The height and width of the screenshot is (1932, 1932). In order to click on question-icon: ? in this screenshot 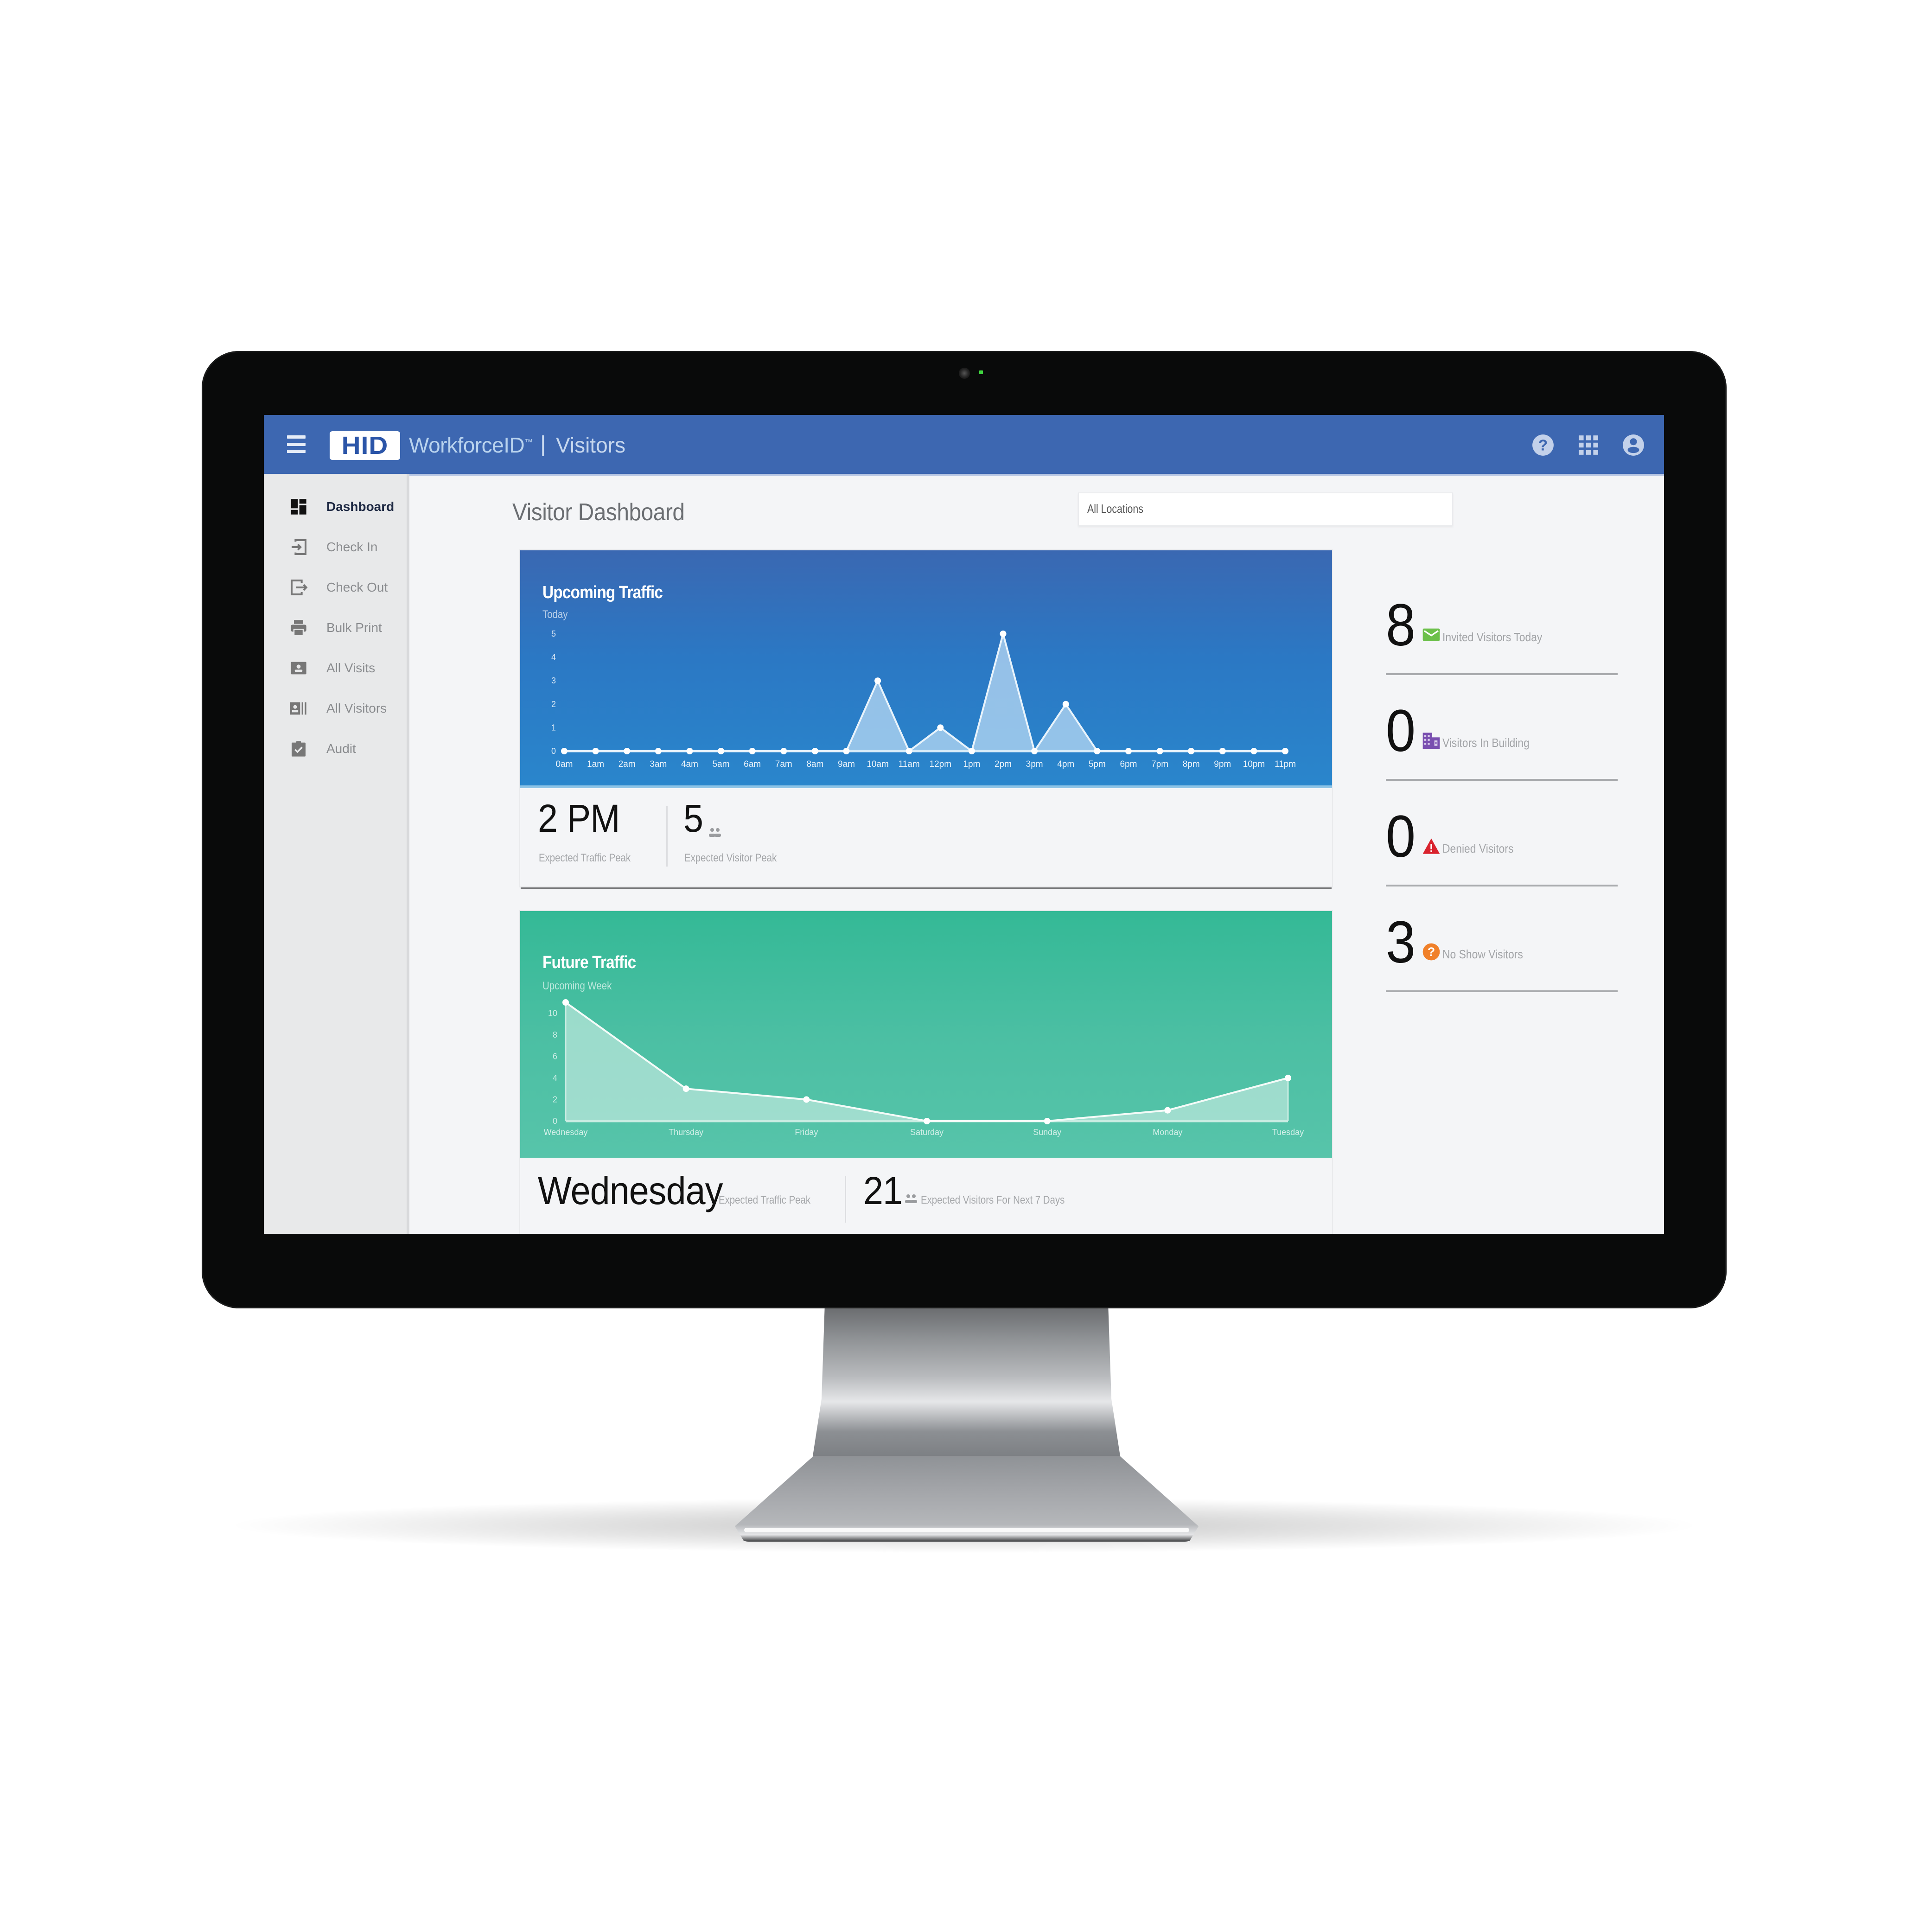, I will do `click(1431, 952)`.